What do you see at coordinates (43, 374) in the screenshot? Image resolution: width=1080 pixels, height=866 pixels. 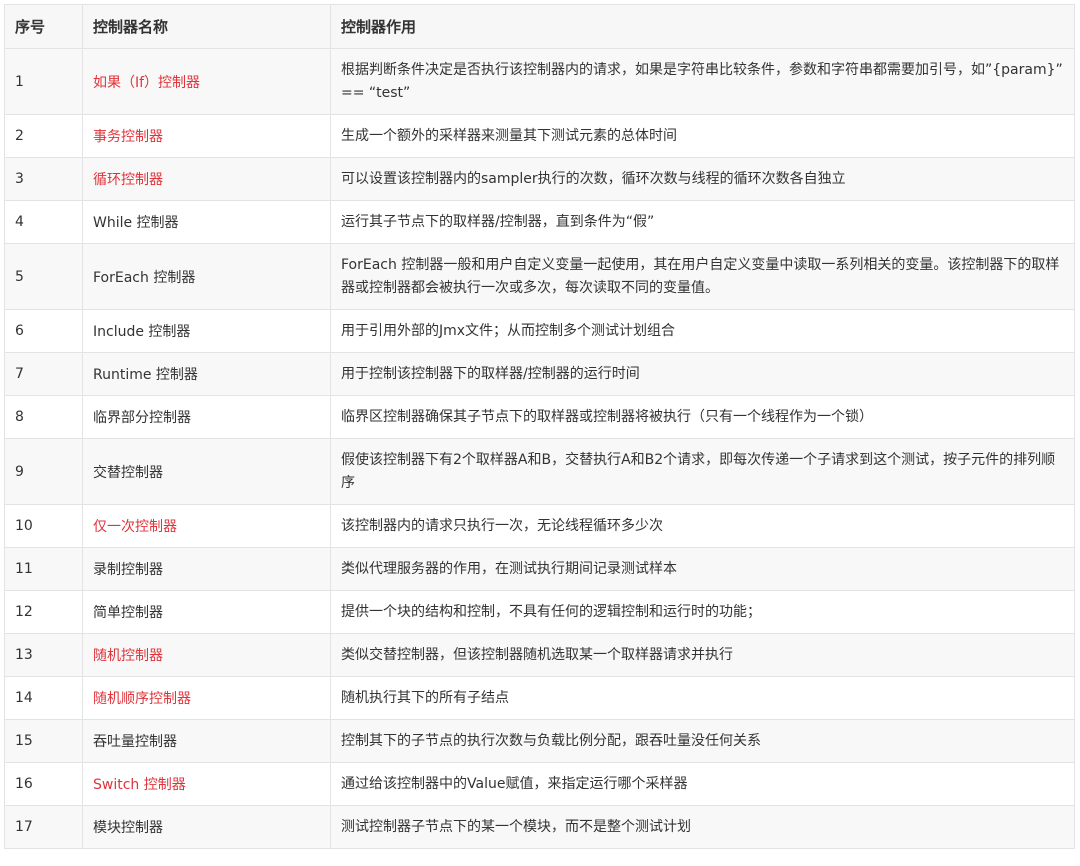 I see `row-number: 7` at bounding box center [43, 374].